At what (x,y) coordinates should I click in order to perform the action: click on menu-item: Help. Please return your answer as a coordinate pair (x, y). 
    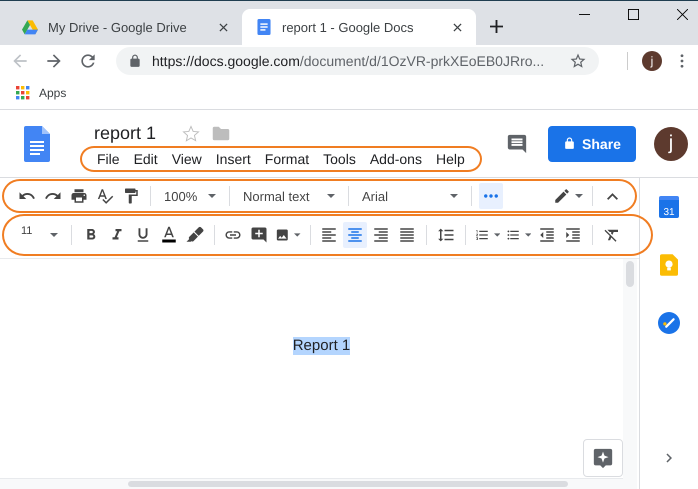
    Looking at the image, I should click on (450, 159).